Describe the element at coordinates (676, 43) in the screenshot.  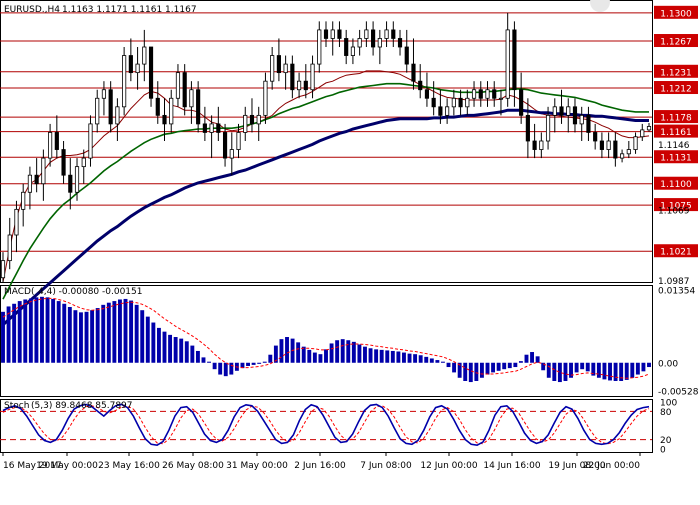
I see `level-price-label: 1.1267` at that location.